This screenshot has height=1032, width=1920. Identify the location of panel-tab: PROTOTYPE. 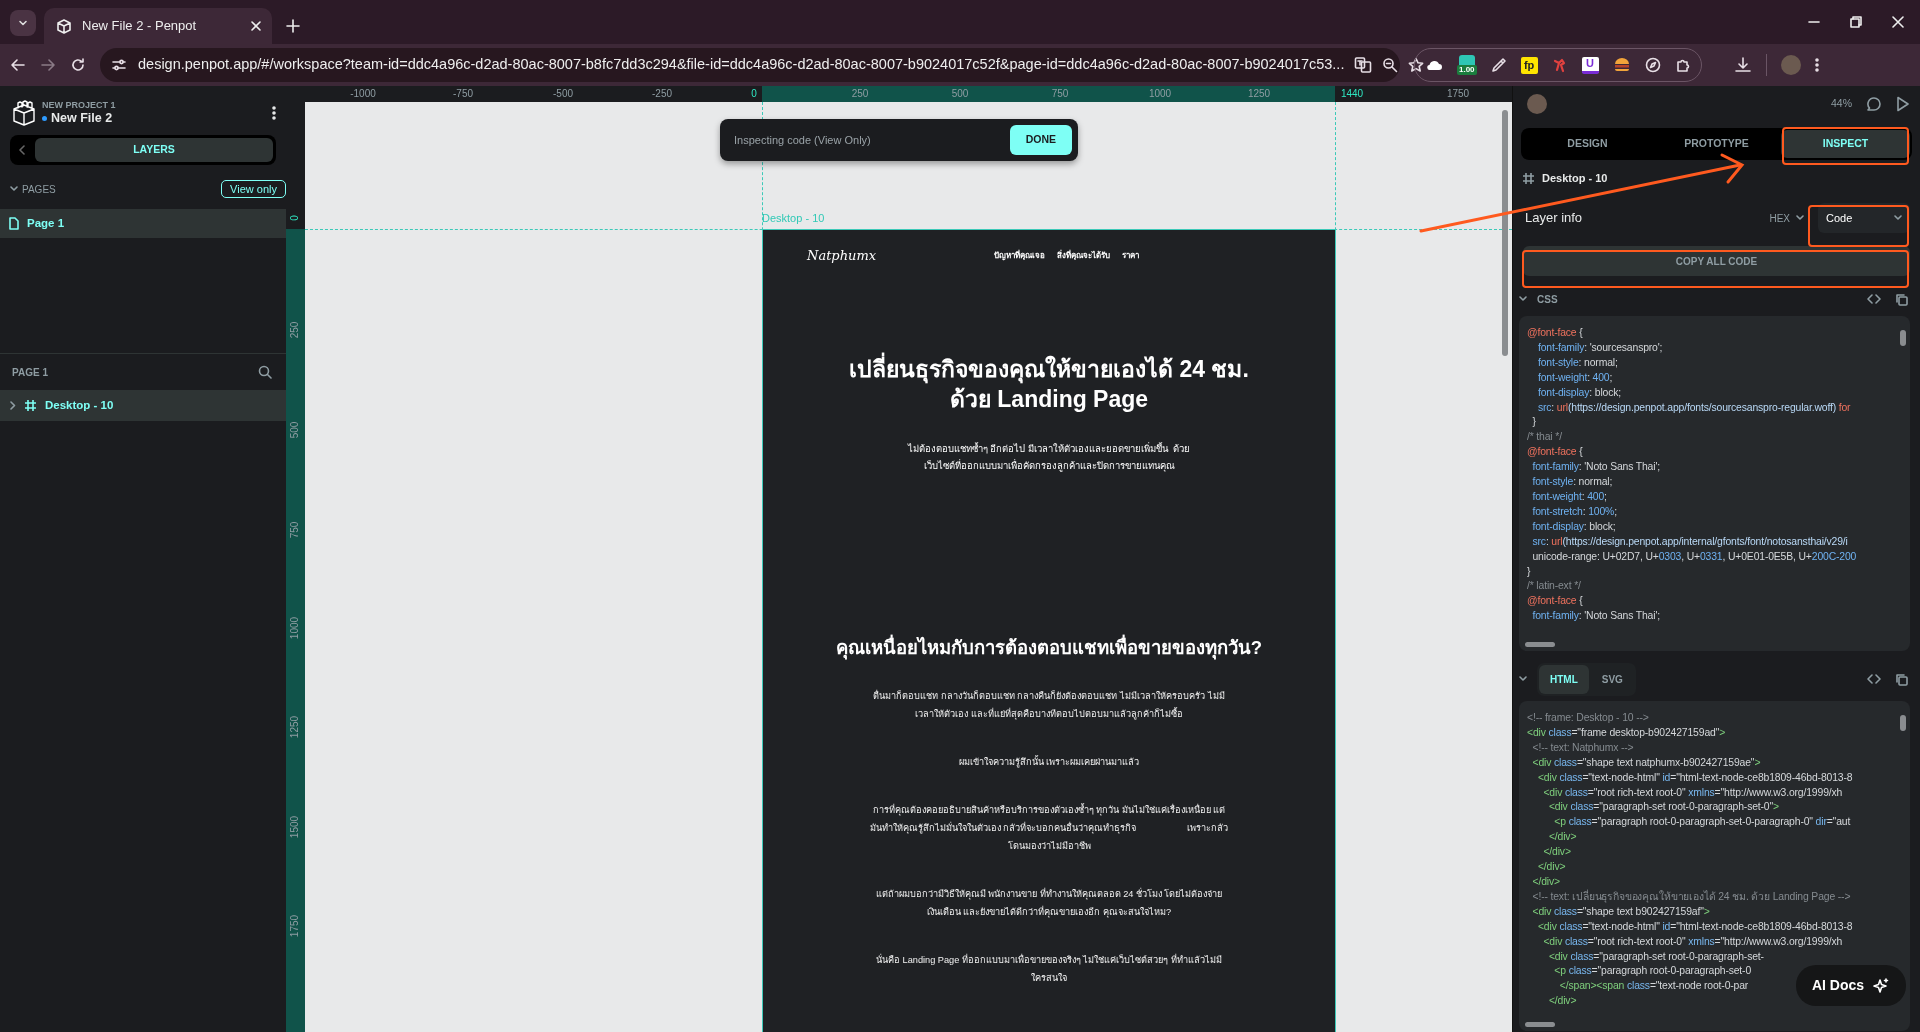
(1716, 144).